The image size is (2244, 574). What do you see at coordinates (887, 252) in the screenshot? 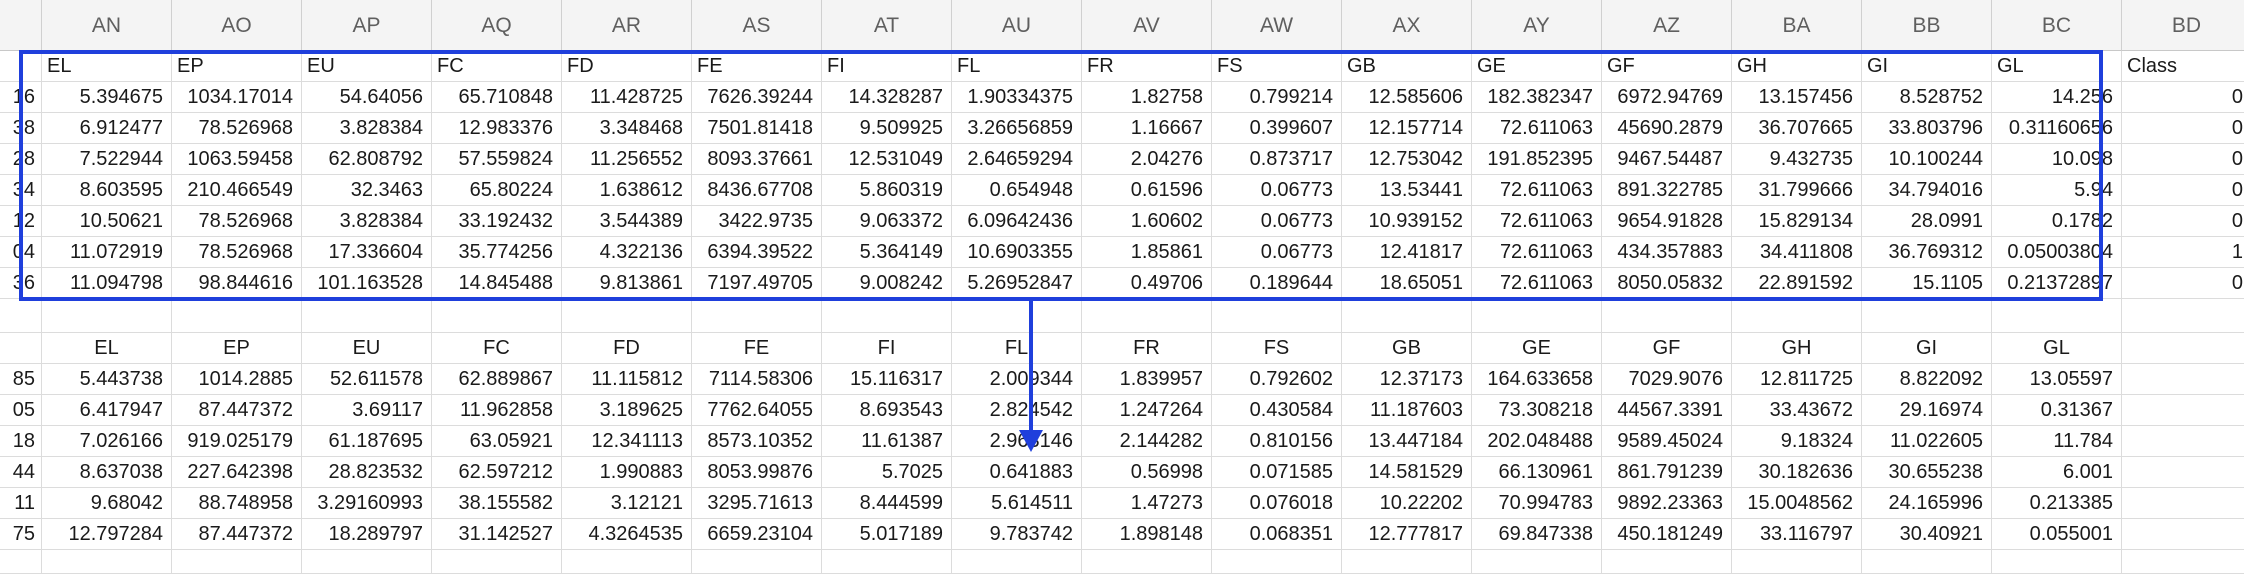
I see `table-cell: 5.364149` at bounding box center [887, 252].